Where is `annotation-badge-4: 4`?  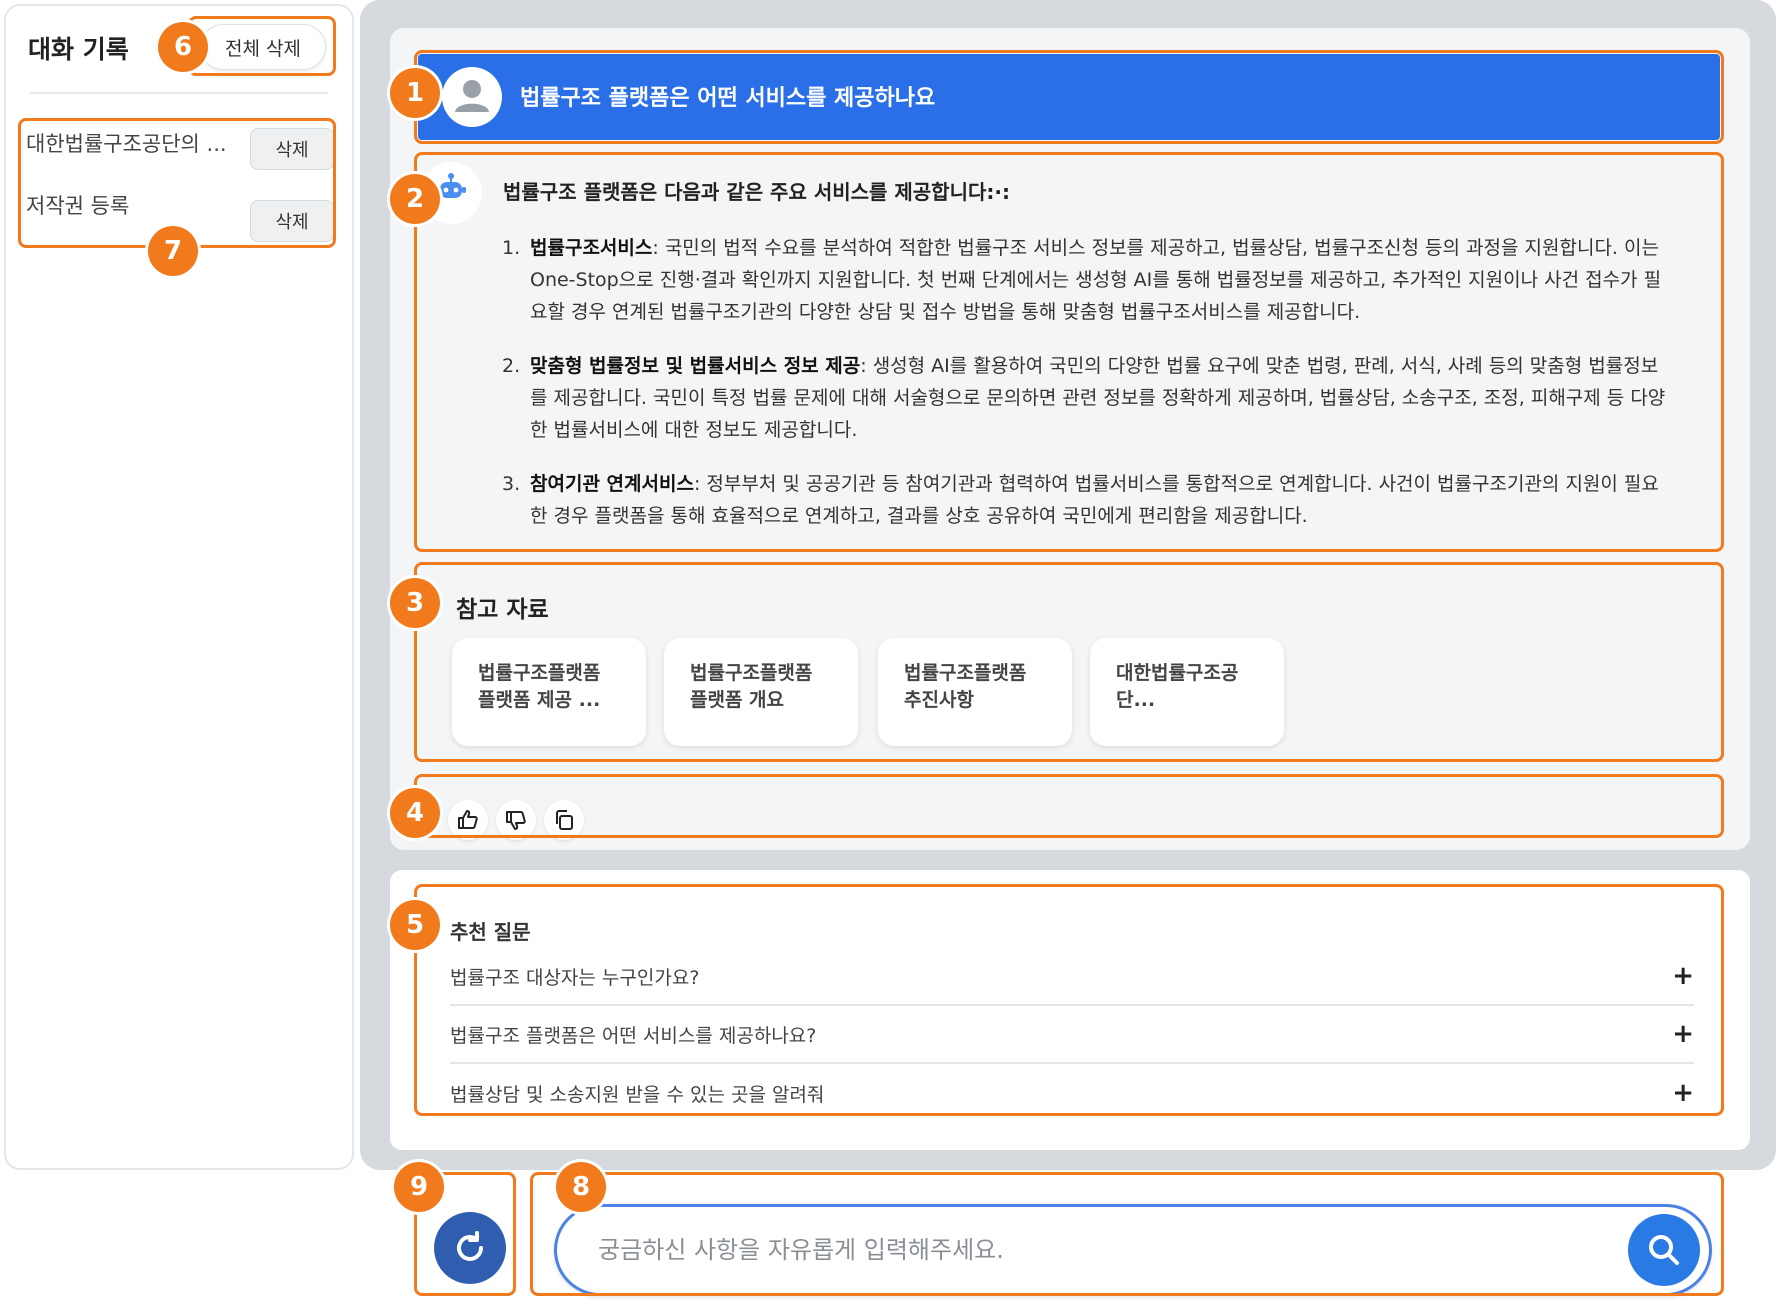 annotation-badge-4: 4 is located at coordinates (415, 813).